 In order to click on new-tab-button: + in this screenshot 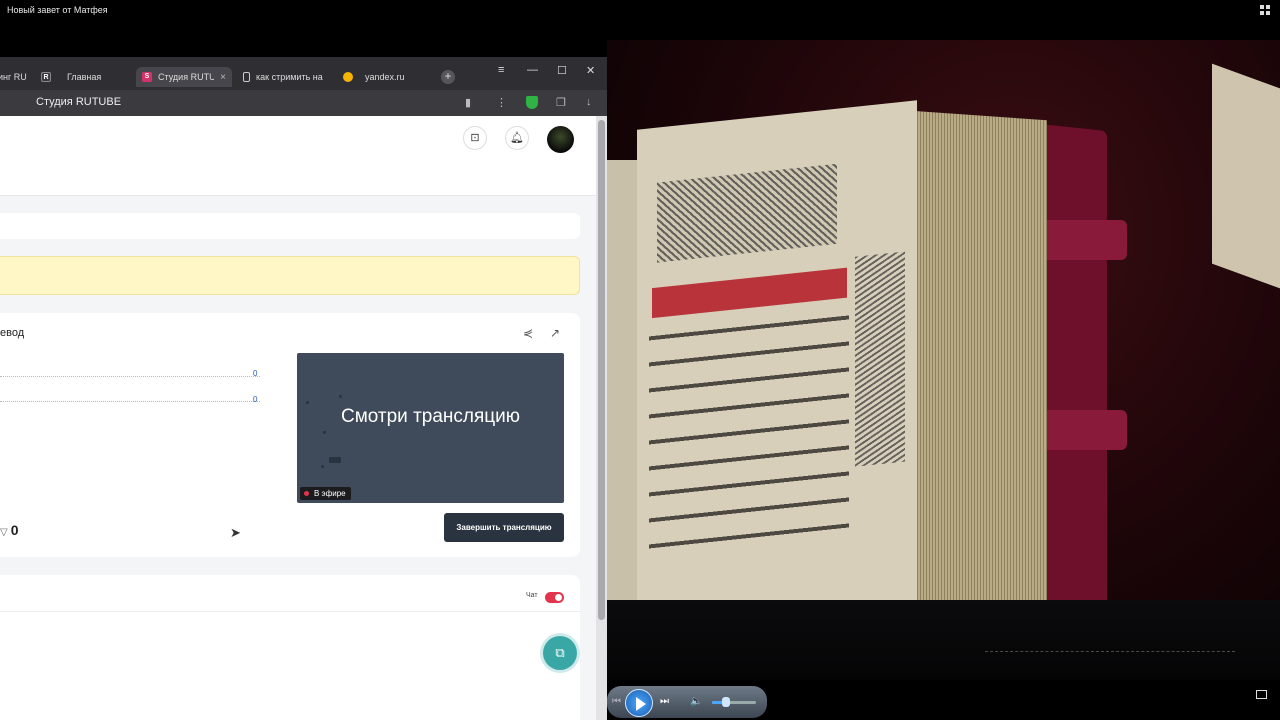, I will do `click(448, 77)`.